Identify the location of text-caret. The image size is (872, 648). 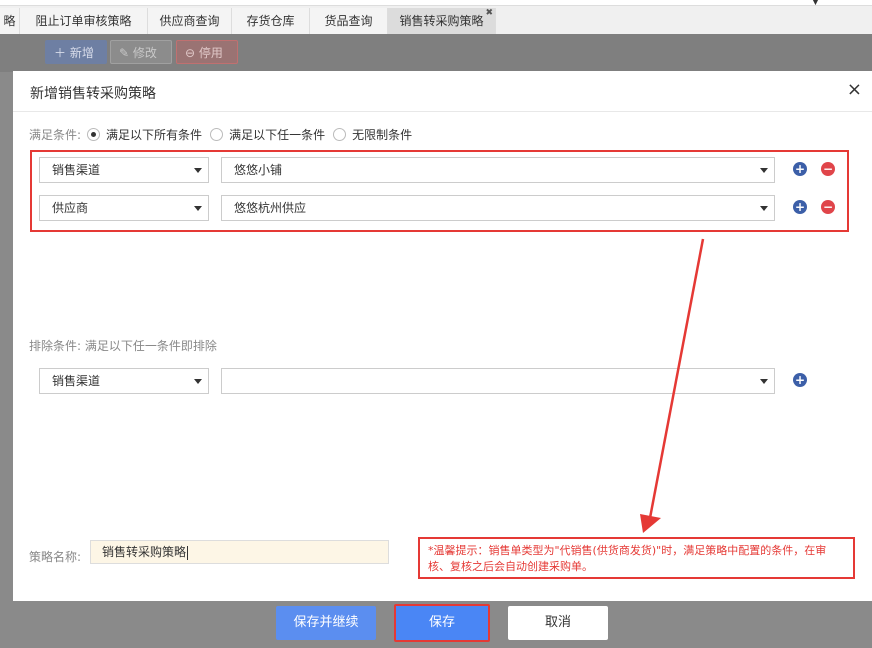
(188, 552).